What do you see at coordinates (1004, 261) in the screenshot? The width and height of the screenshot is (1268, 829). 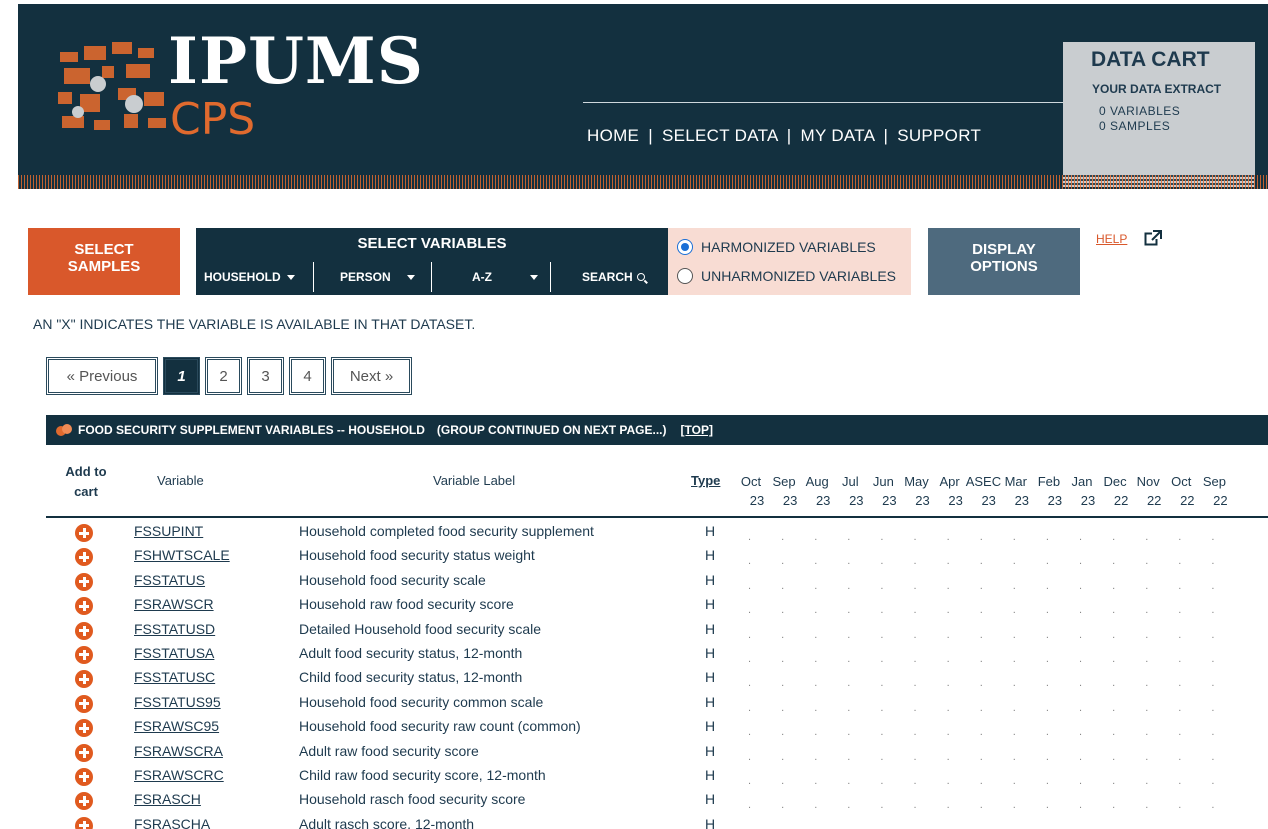 I see `display-options-button: DISPLAY OPTIONS` at bounding box center [1004, 261].